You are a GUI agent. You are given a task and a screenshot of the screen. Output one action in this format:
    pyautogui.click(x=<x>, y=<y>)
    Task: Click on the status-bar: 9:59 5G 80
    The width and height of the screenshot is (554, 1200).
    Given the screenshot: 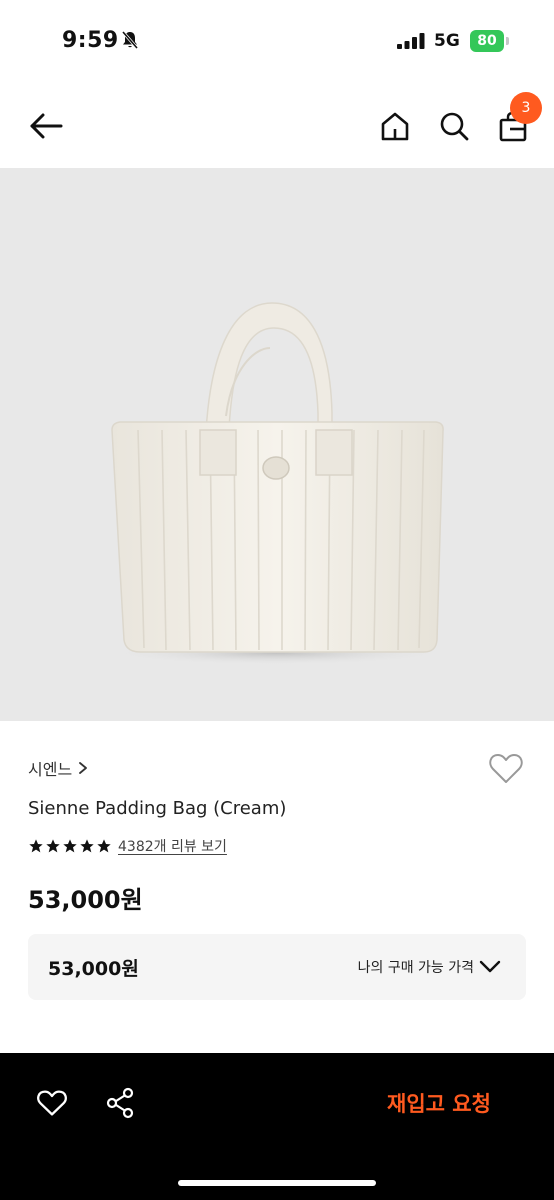 What is the action you would take?
    pyautogui.click(x=277, y=42)
    